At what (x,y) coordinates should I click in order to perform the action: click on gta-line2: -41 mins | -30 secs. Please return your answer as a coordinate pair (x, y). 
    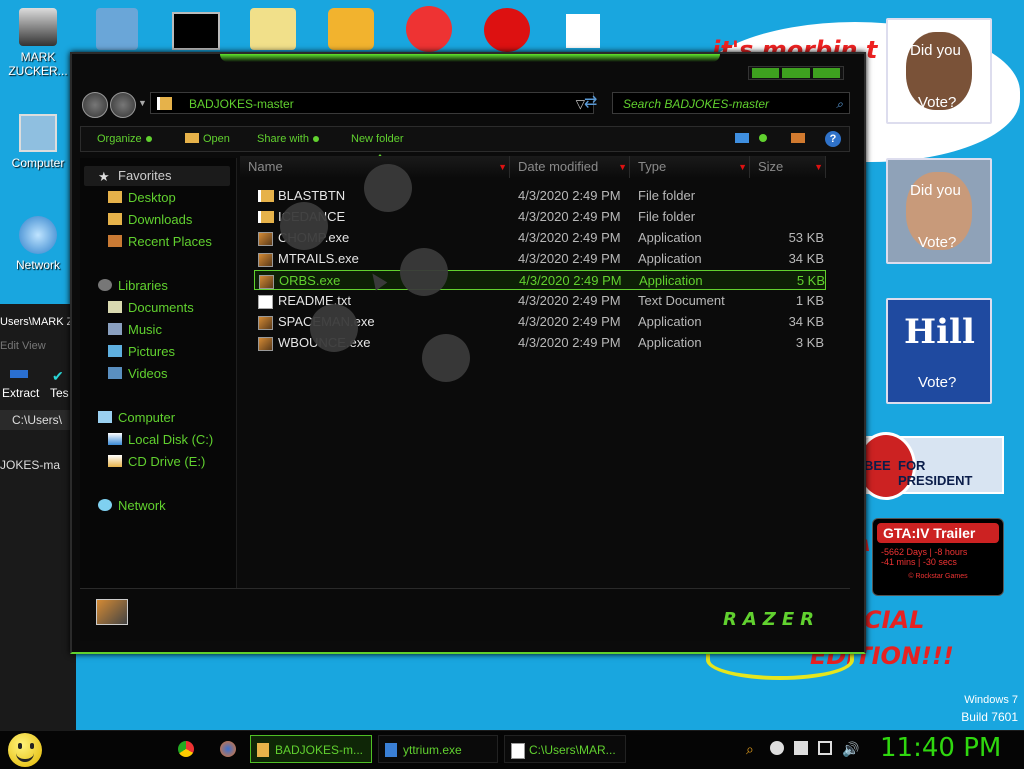
    Looking at the image, I should click on (919, 562).